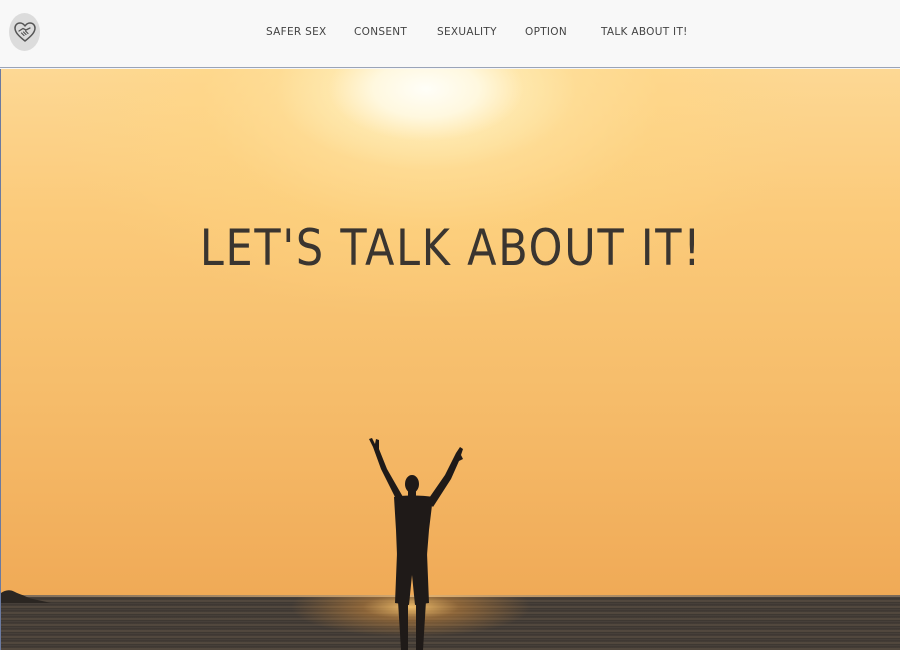  I want to click on hero-title: LET'S TALK ABOUT IT!, so click(451, 248).